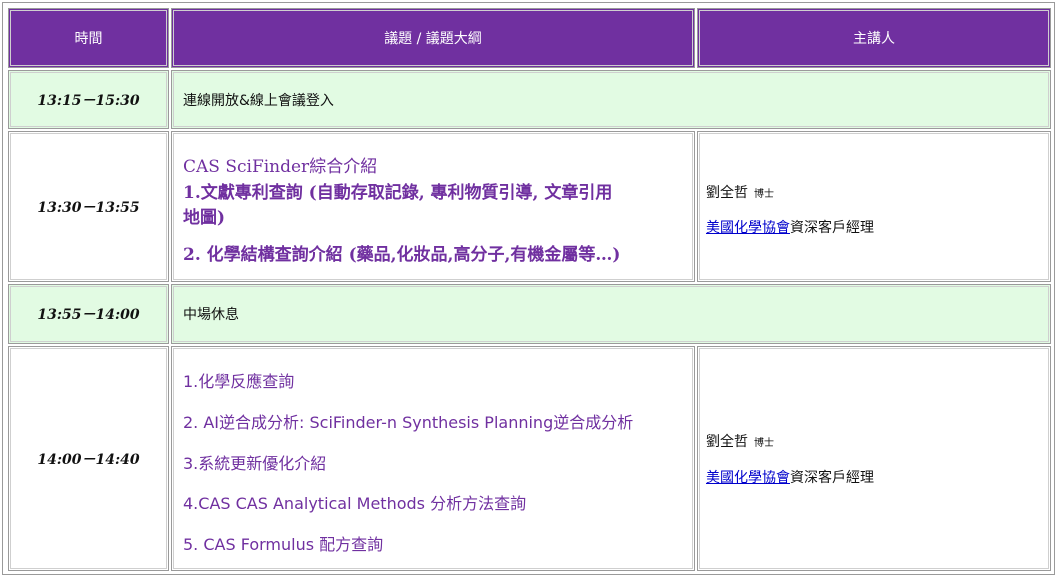 This screenshot has width=1059, height=579. Describe the element at coordinates (239, 381) in the screenshot. I see `agenda-item: 1.化學反應查詢` at that location.